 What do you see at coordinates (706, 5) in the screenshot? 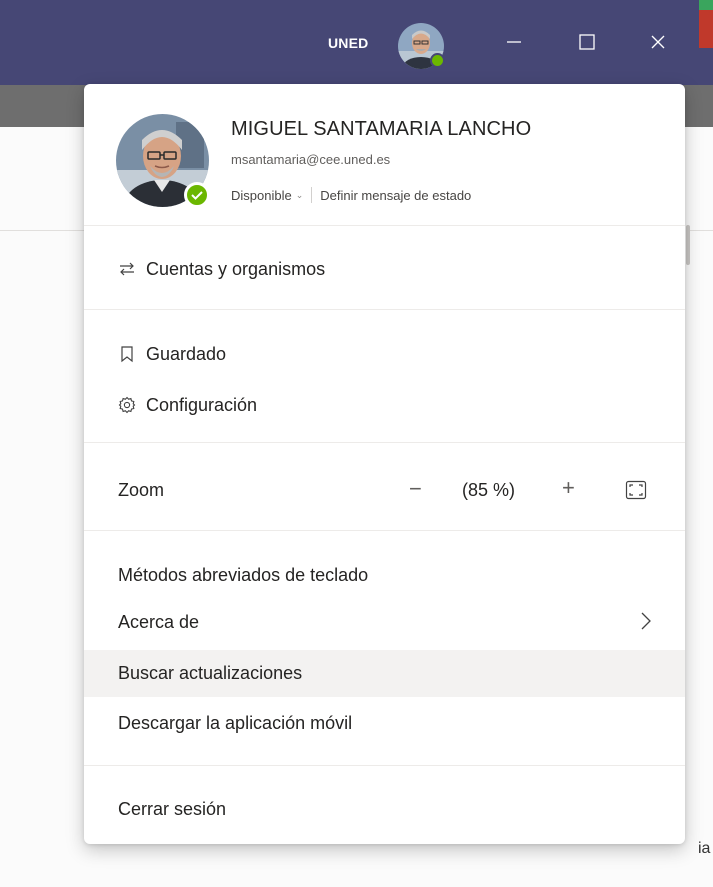
I see `window-edge-accent` at bounding box center [706, 5].